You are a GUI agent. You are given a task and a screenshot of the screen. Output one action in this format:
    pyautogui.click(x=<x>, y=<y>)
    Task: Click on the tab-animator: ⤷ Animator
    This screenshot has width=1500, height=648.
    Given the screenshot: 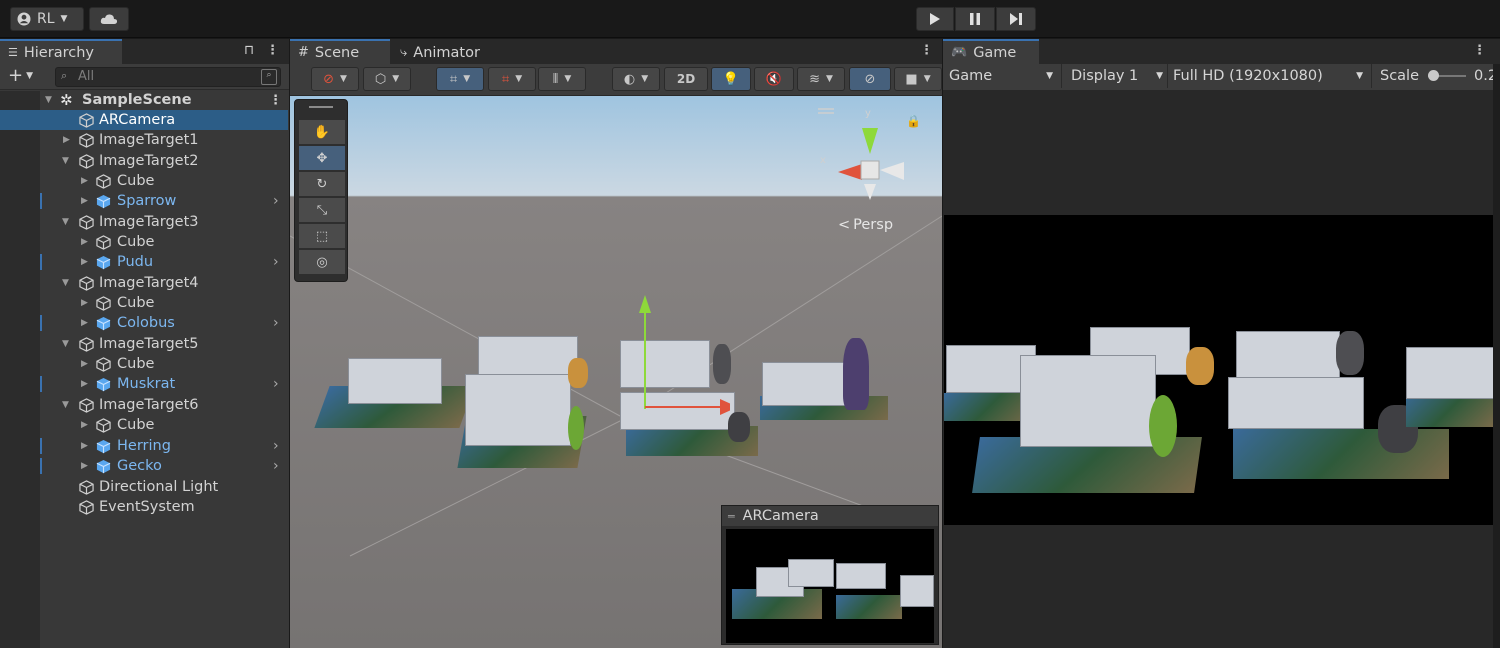 What is the action you would take?
    pyautogui.click(x=447, y=51)
    